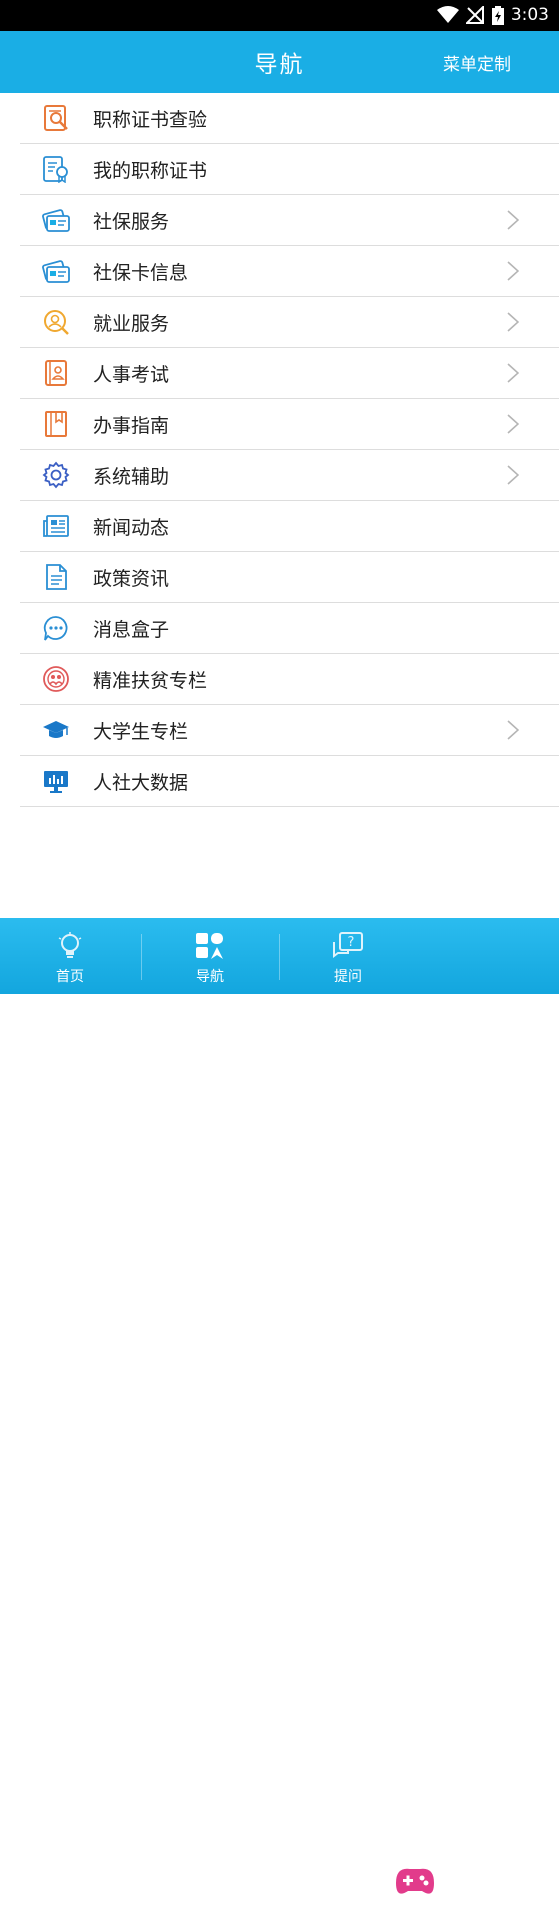 The image size is (559, 1912). I want to click on menu-item-news: 新闻动态, so click(289, 526).